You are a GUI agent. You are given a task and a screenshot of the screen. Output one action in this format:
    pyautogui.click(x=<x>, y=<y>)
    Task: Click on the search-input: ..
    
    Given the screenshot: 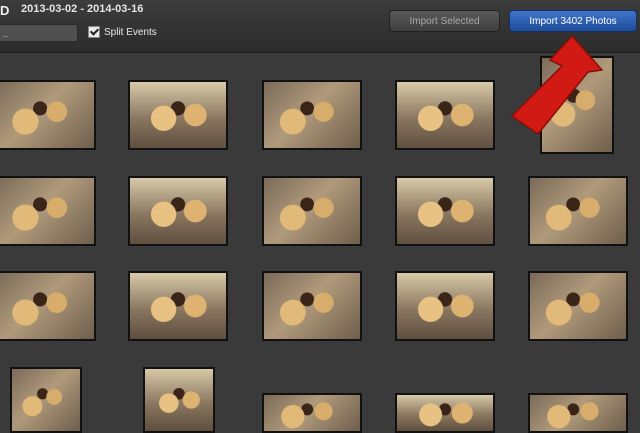 What is the action you would take?
    pyautogui.click(x=39, y=33)
    